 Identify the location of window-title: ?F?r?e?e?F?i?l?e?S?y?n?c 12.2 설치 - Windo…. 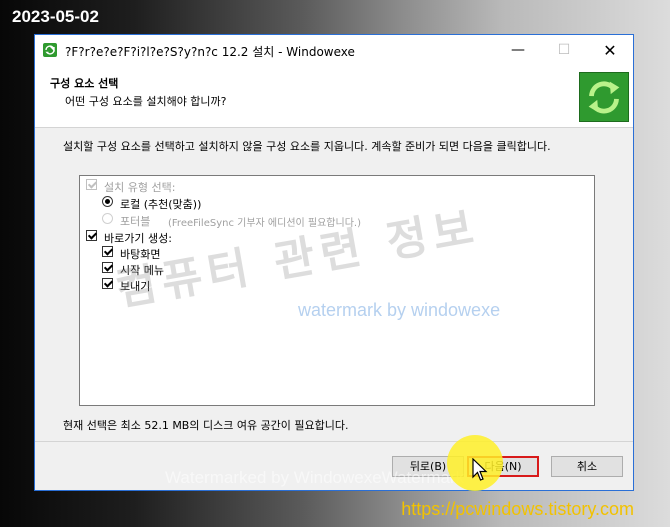
(210, 52).